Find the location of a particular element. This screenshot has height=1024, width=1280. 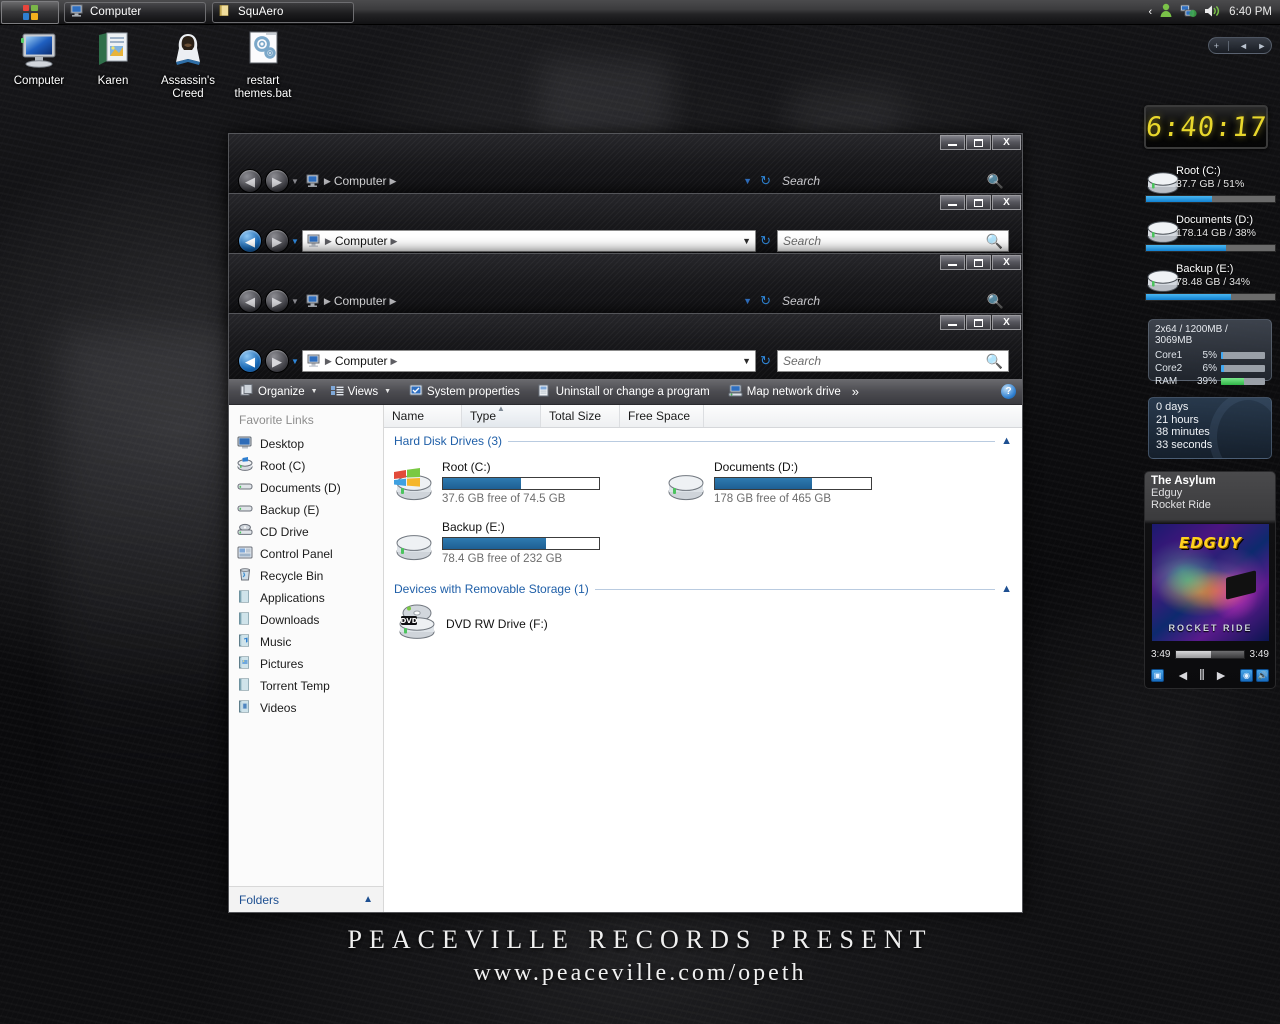

column-header-type: ▲ Type is located at coordinates (501, 416).